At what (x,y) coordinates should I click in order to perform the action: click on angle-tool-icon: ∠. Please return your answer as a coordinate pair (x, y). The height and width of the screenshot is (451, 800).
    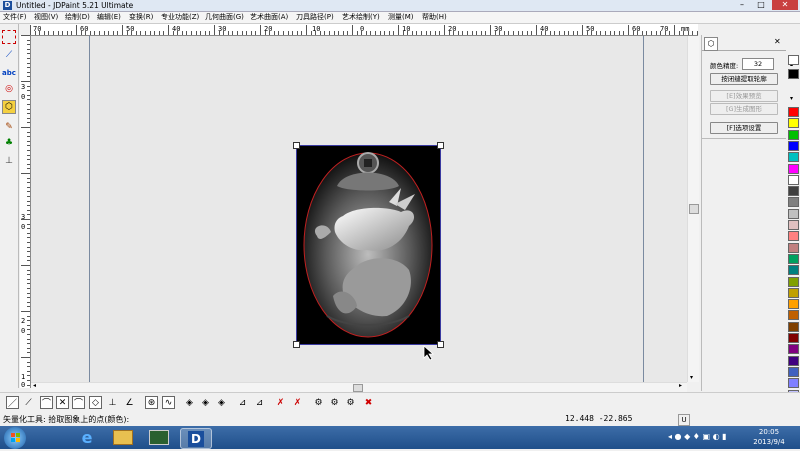
    Looking at the image, I should click on (129, 402).